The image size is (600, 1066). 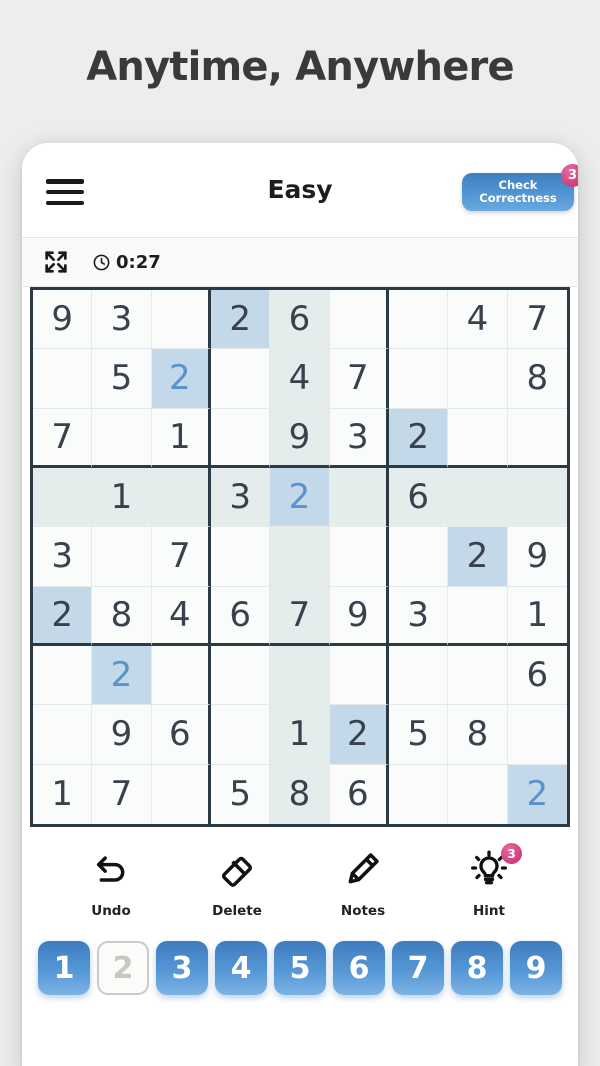 What do you see at coordinates (536, 968) in the screenshot?
I see `numpad-key-9: 9` at bounding box center [536, 968].